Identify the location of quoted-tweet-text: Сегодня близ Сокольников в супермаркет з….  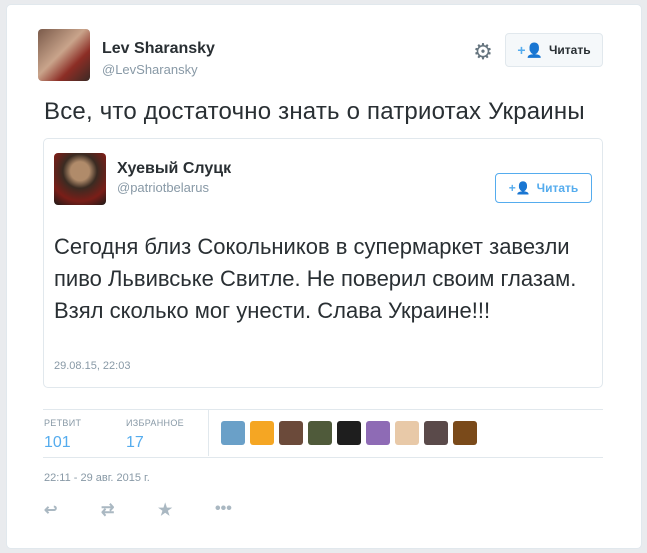
(315, 278).